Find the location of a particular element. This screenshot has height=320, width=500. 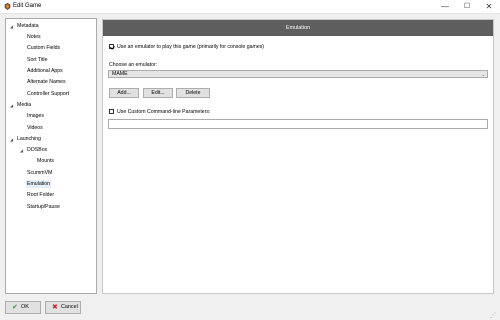

resize-grip-icon: ⋰ is located at coordinates (493, 315).